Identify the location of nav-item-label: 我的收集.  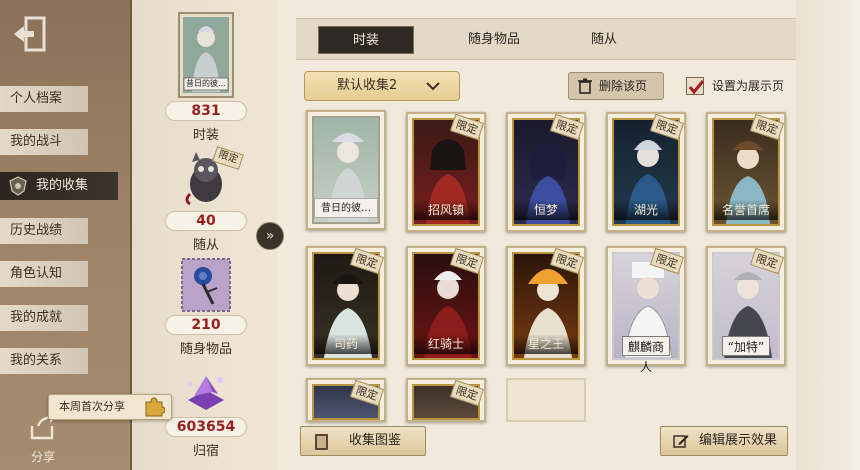
(62, 185).